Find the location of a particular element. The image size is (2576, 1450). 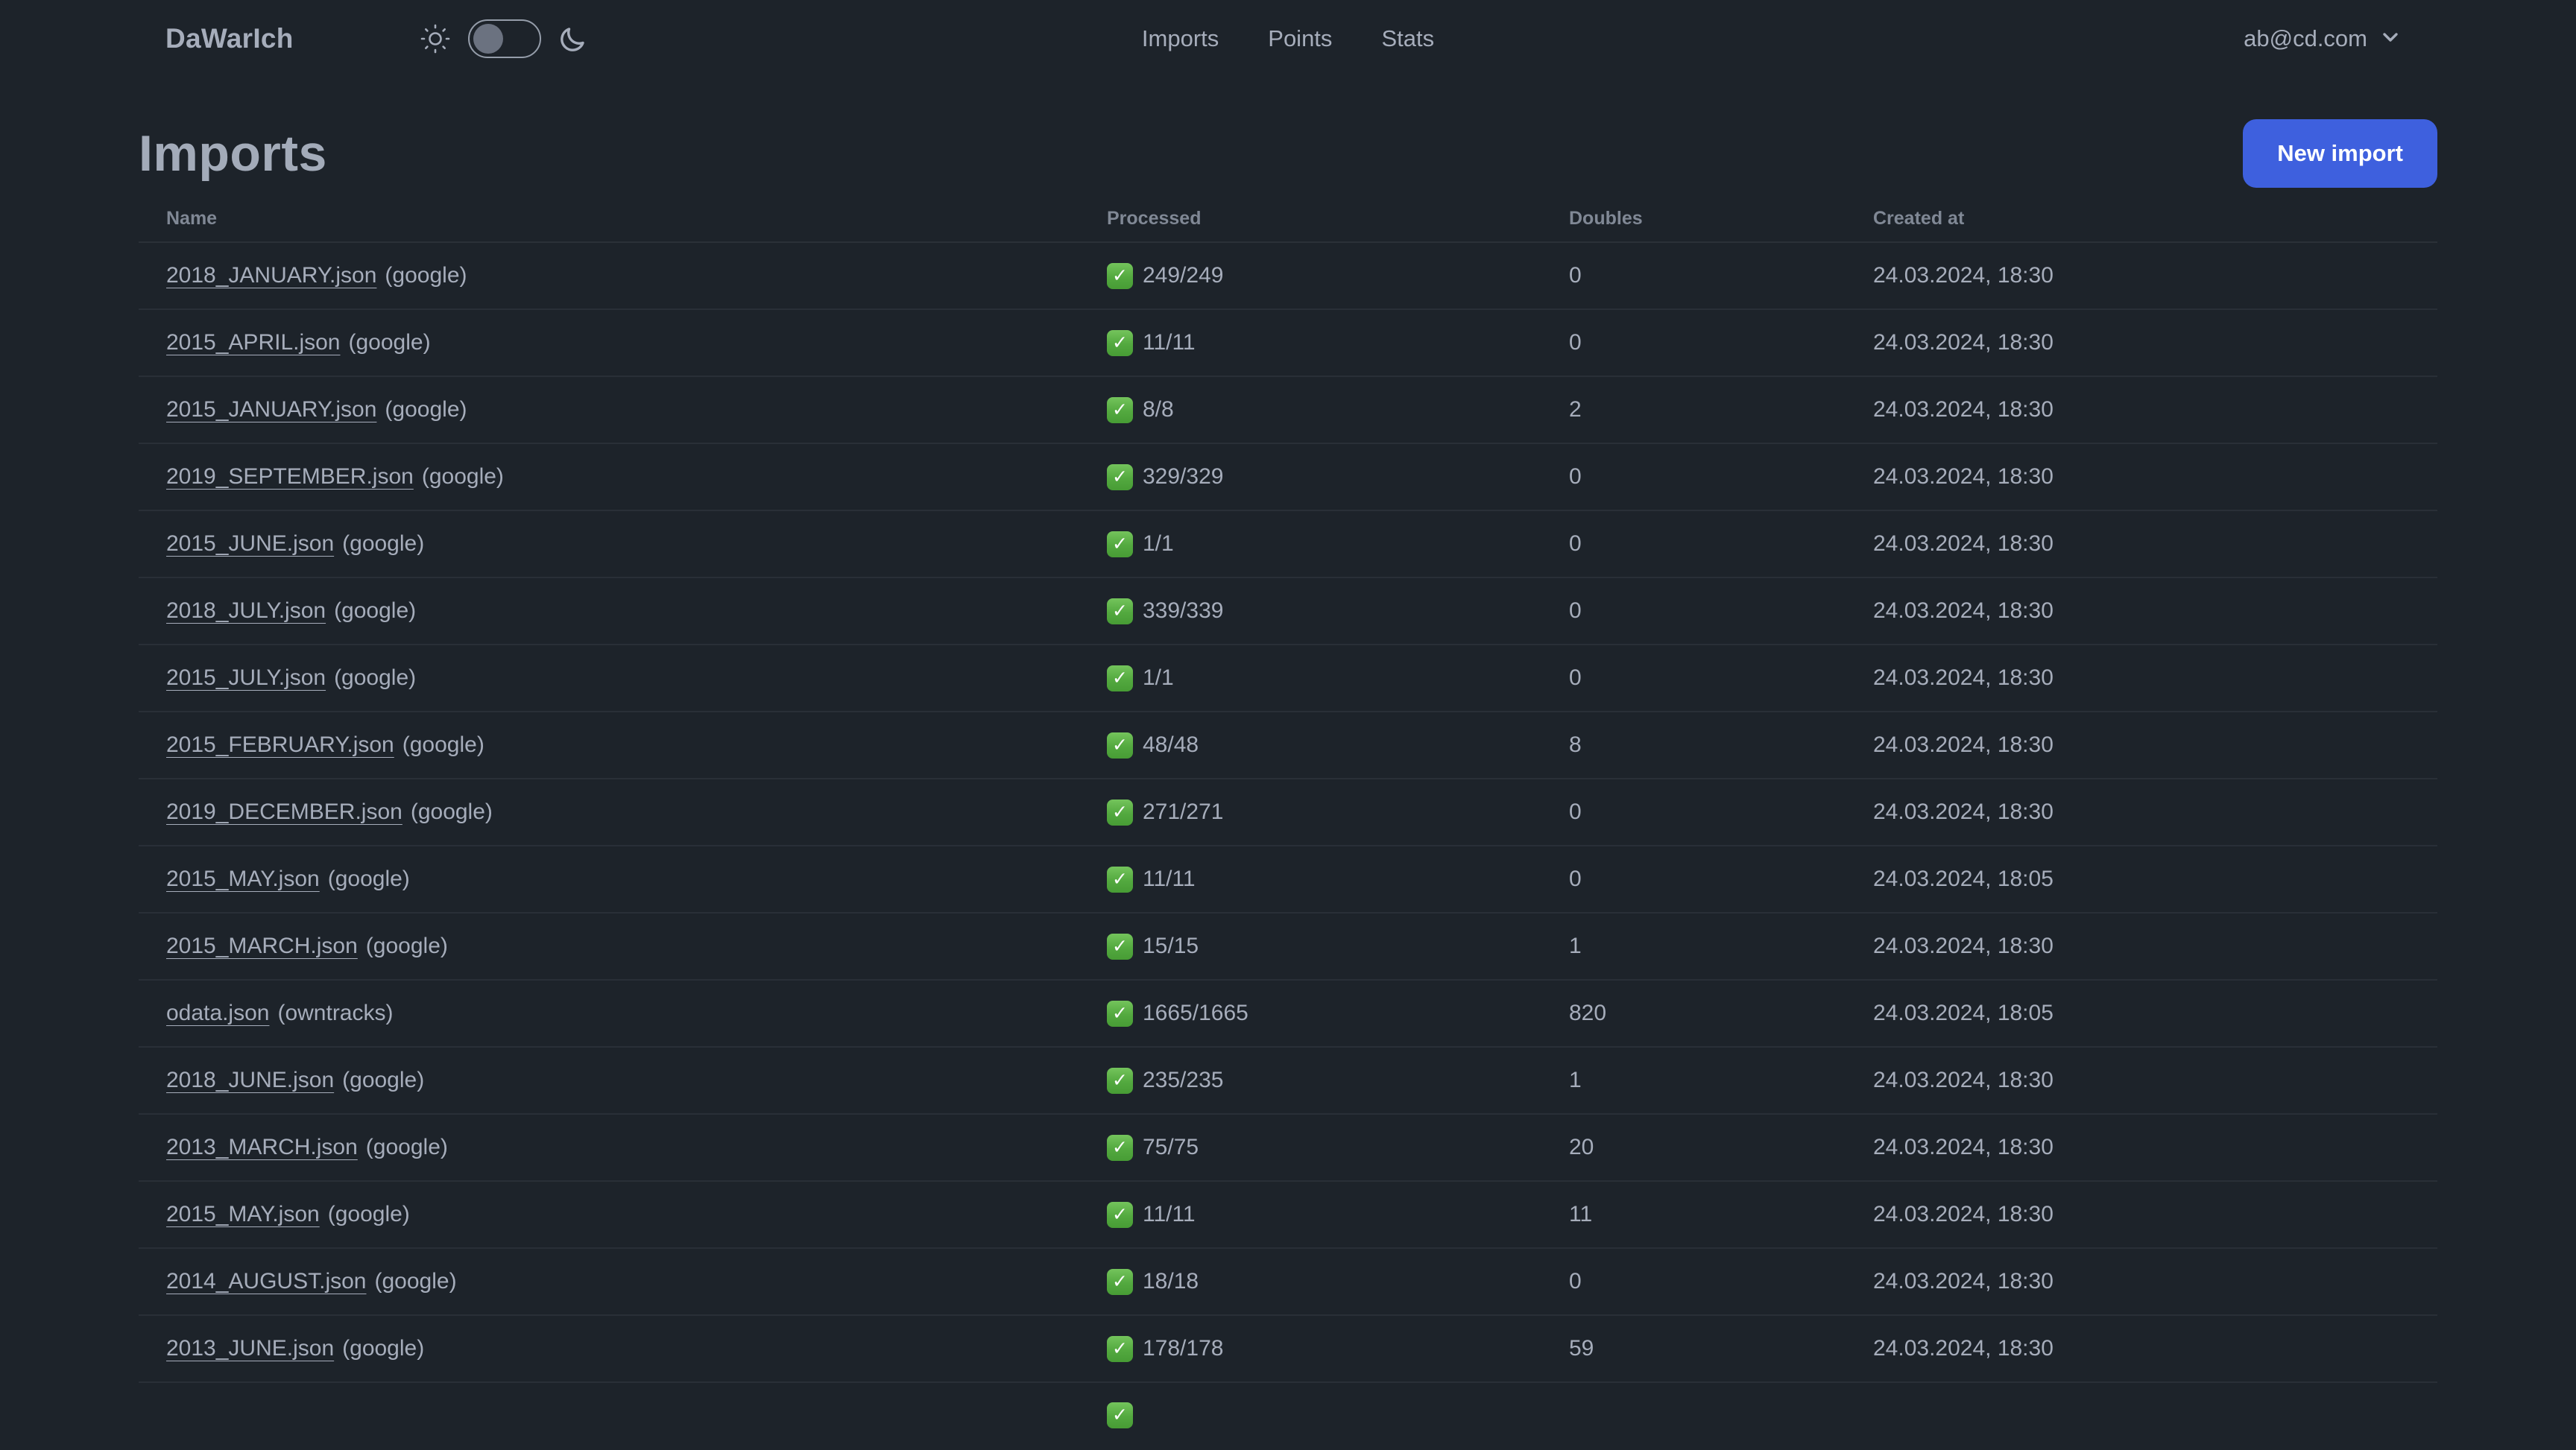

processed-count: 75/75 is located at coordinates (1171, 1147).